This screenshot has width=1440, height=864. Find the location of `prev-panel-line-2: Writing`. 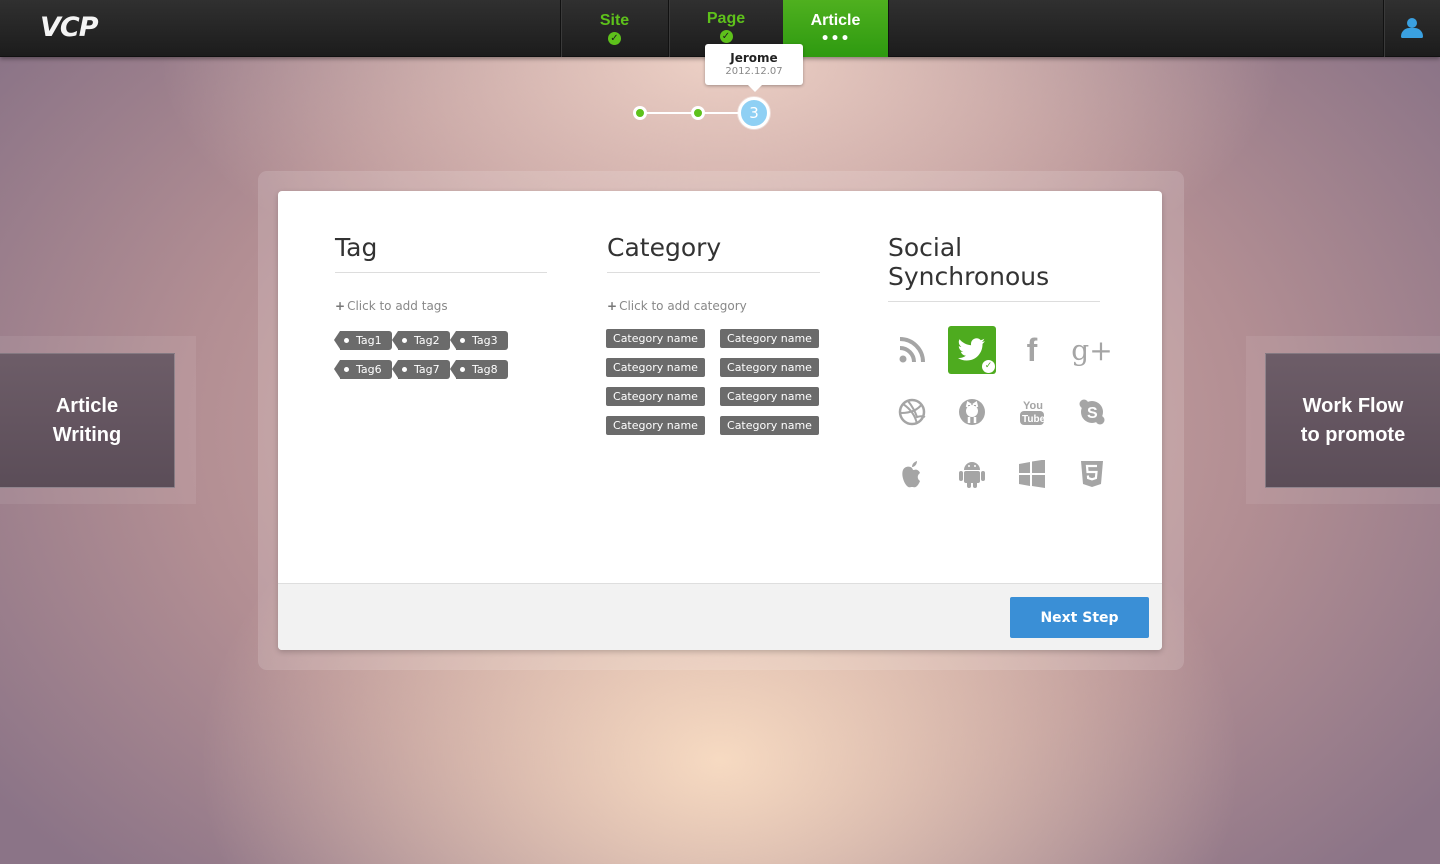

prev-panel-line-2: Writing is located at coordinates (87, 434).